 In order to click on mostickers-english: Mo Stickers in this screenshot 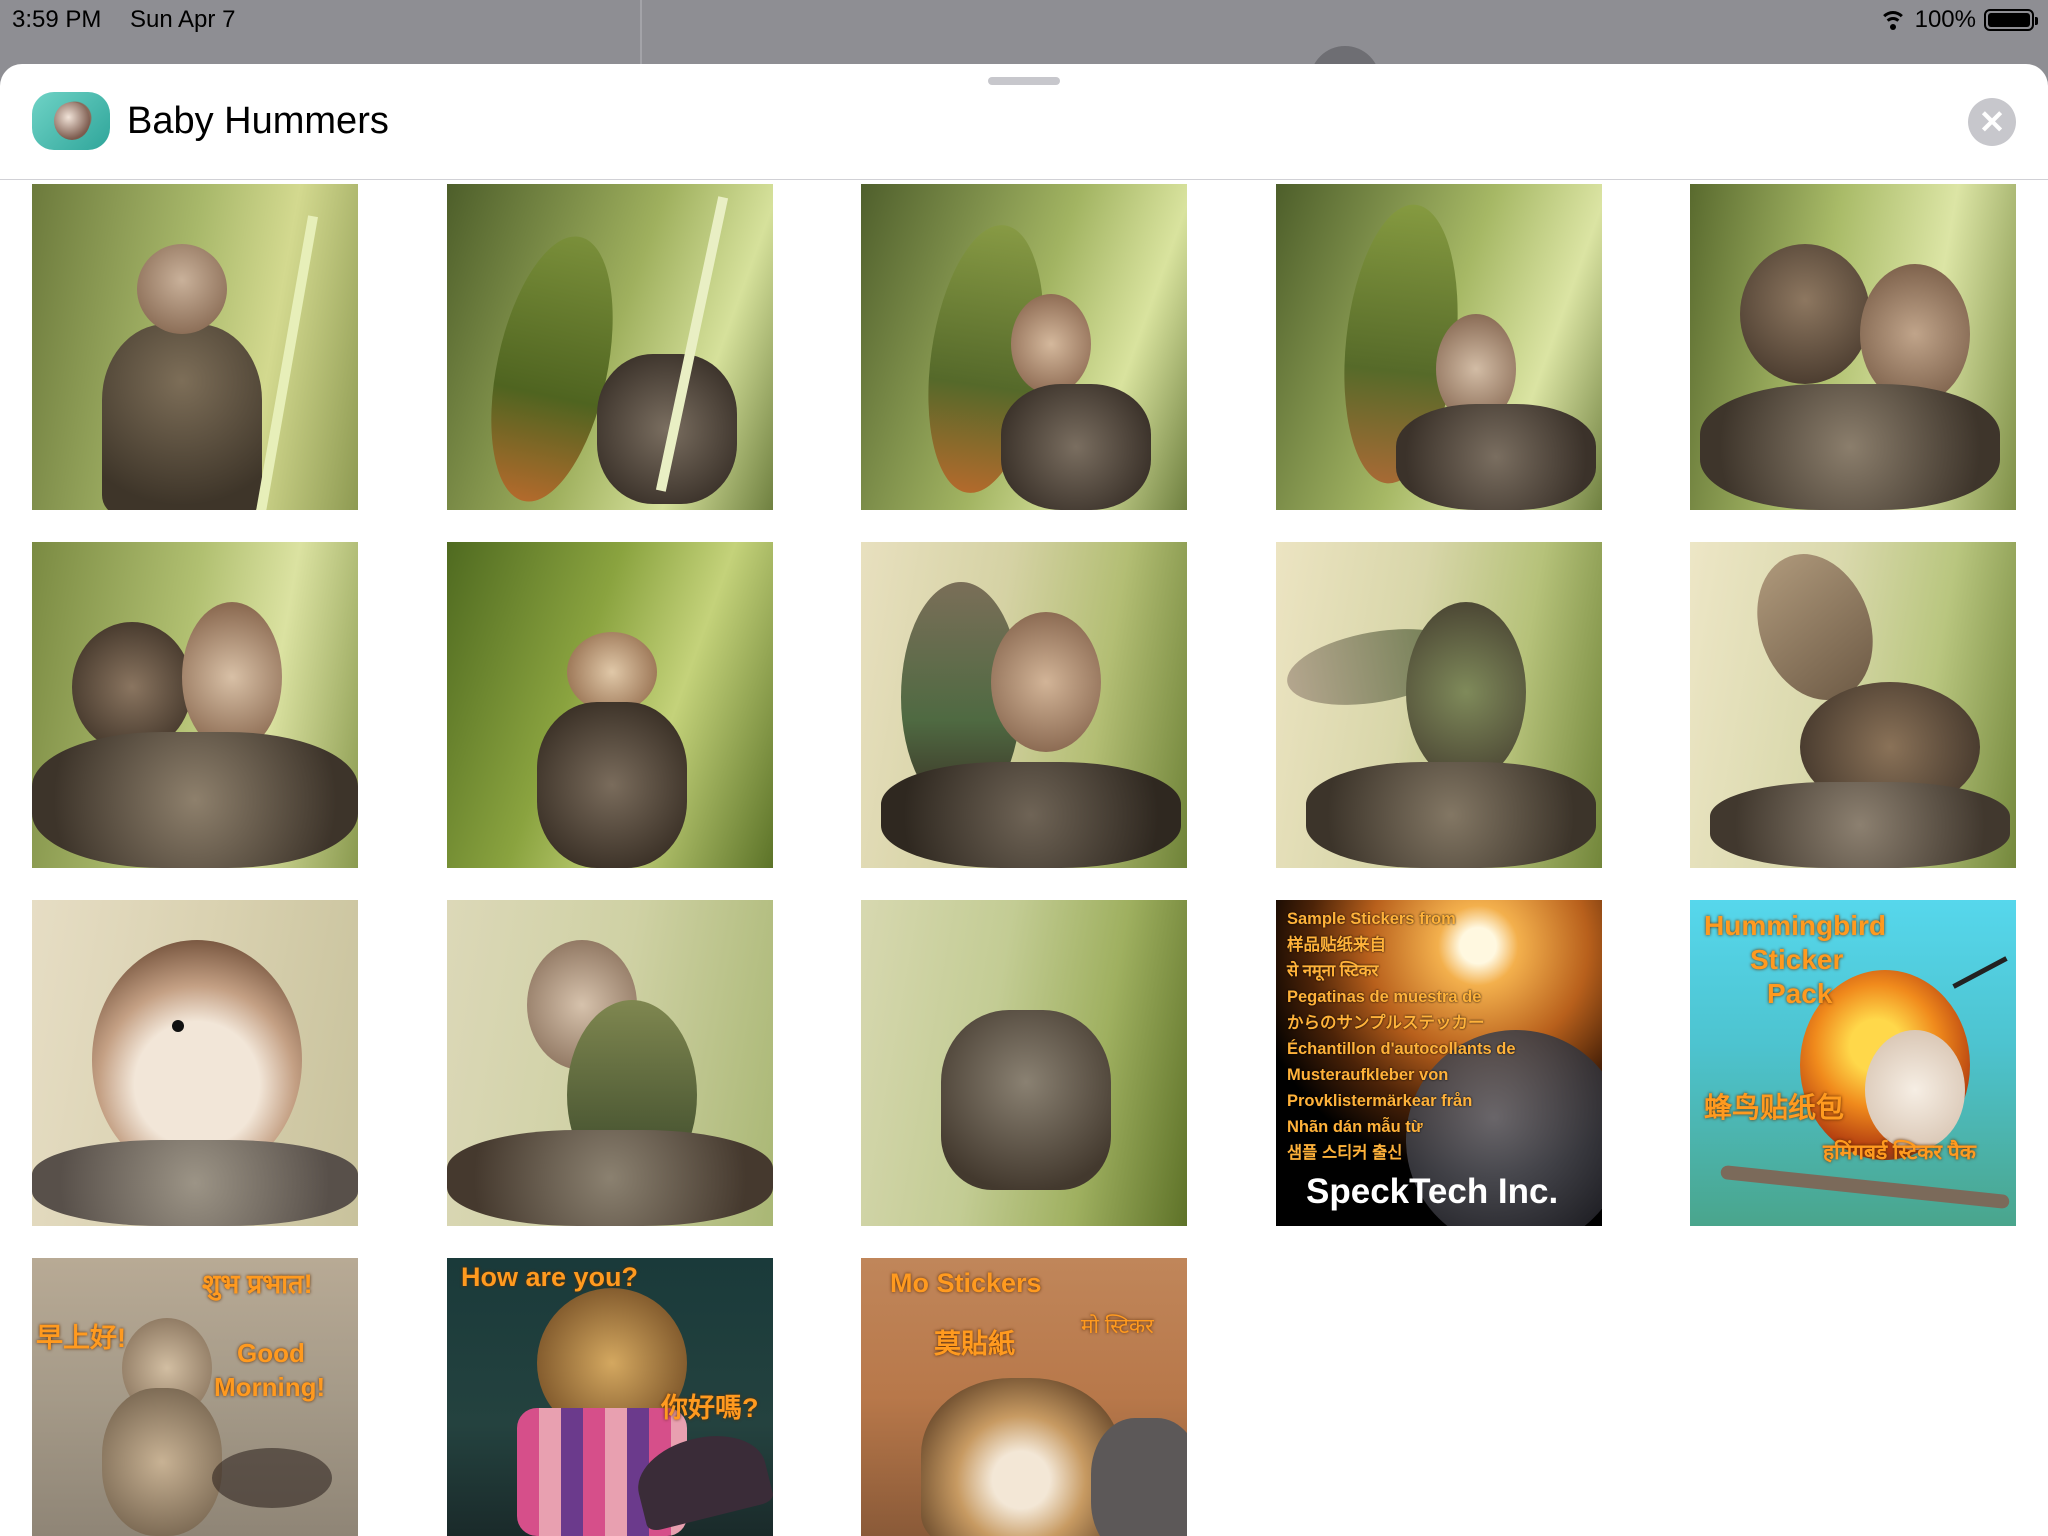, I will do `click(966, 1283)`.